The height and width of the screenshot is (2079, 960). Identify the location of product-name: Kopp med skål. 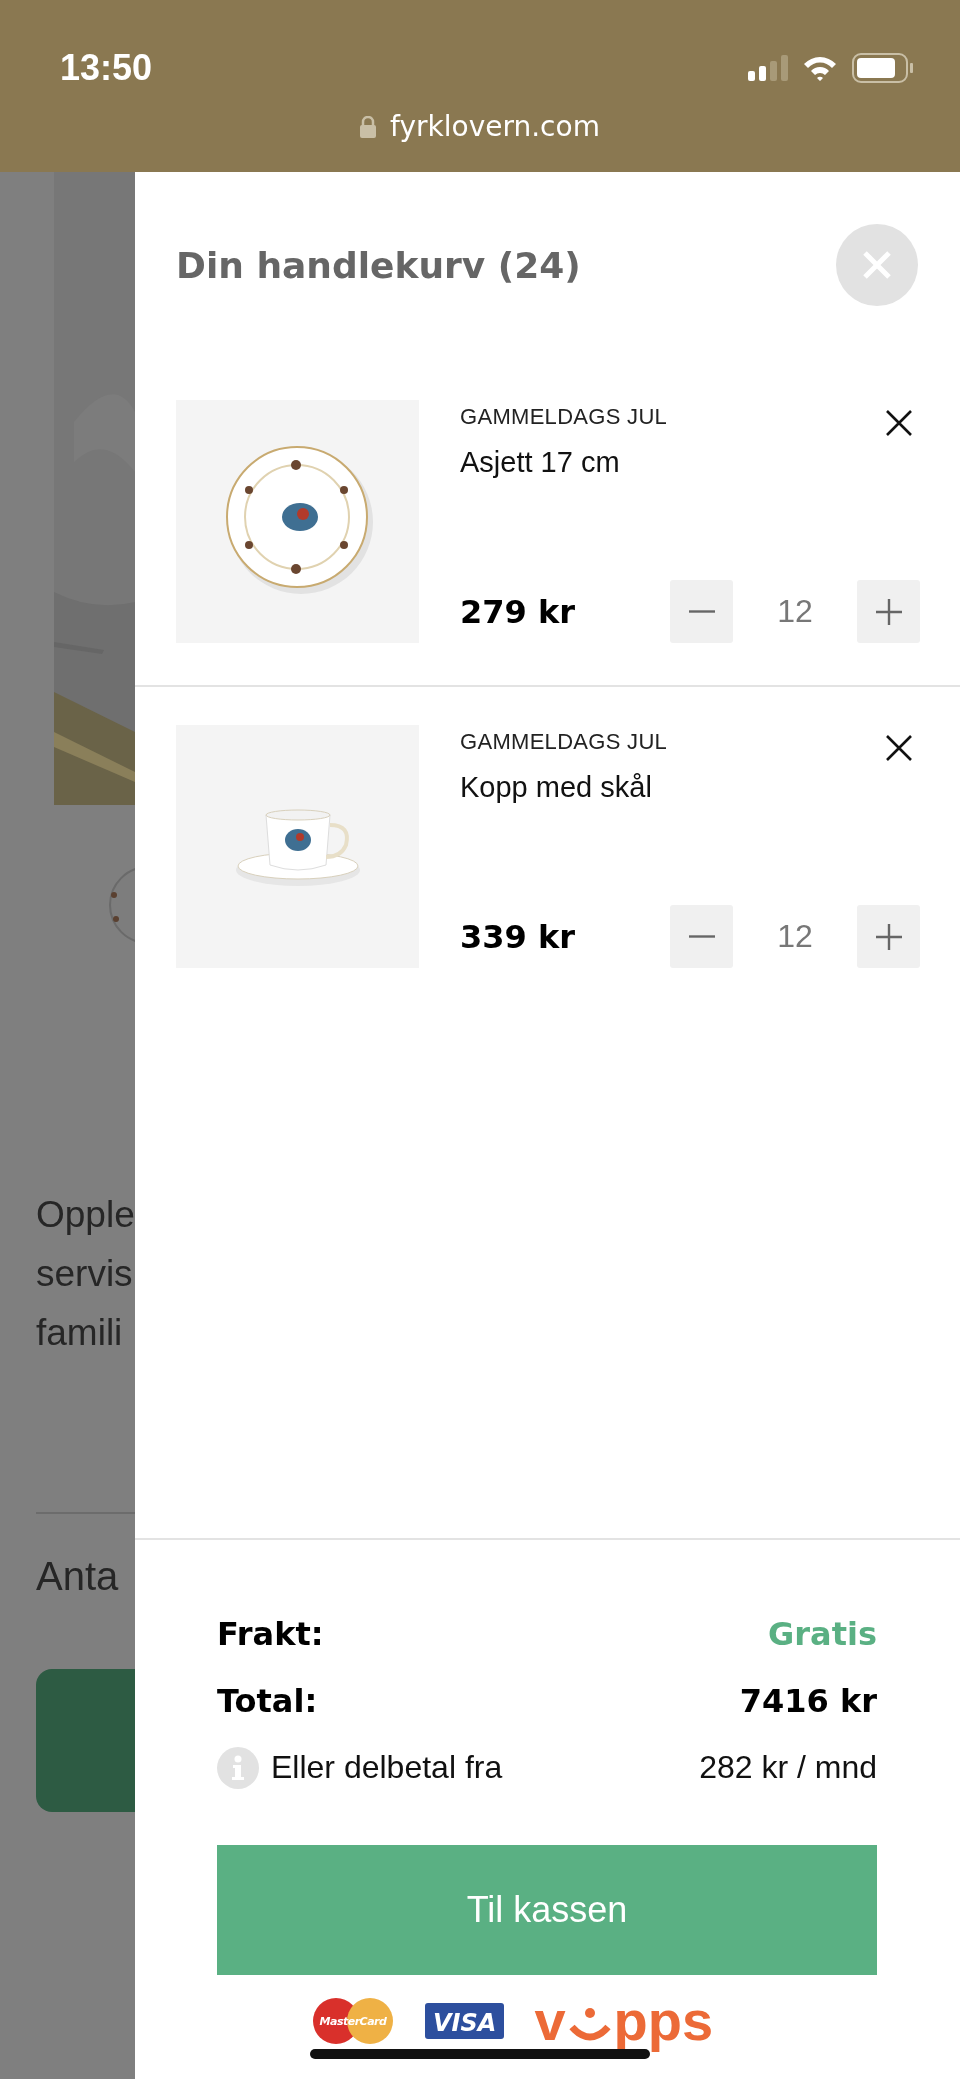
(556, 787).